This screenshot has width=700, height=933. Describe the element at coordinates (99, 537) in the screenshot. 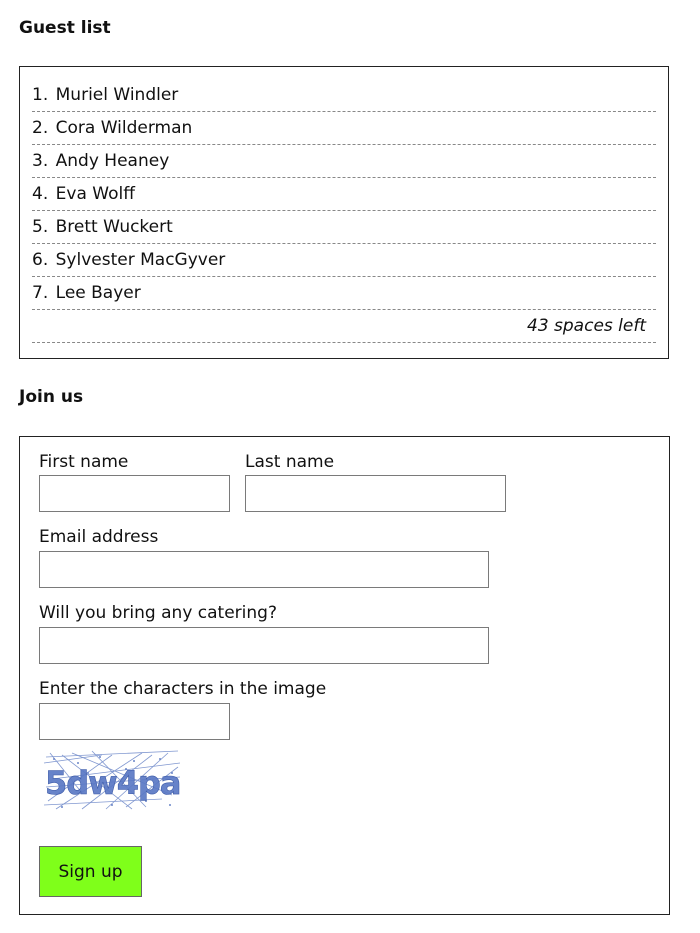

I see `email-address-label: Email address` at that location.